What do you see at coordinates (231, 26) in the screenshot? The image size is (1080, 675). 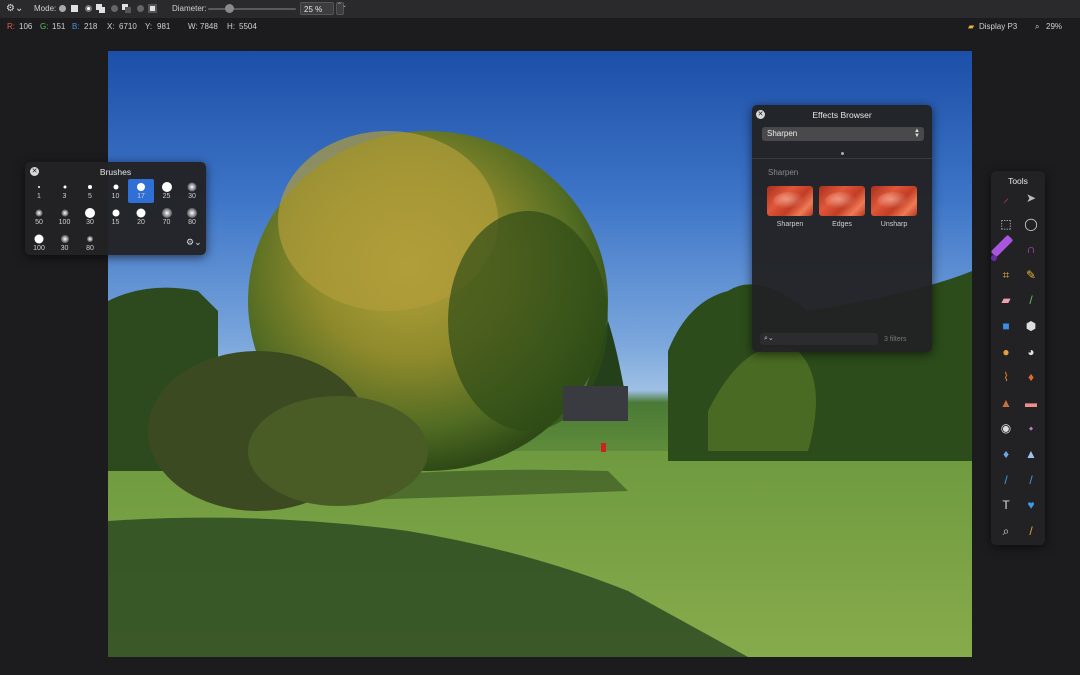 I see `height-label: H:` at bounding box center [231, 26].